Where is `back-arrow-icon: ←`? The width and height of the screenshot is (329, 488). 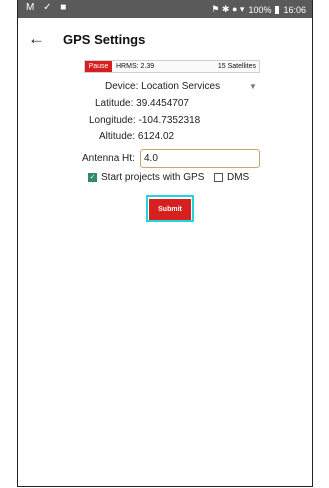
back-arrow-icon: ← is located at coordinates (36, 39).